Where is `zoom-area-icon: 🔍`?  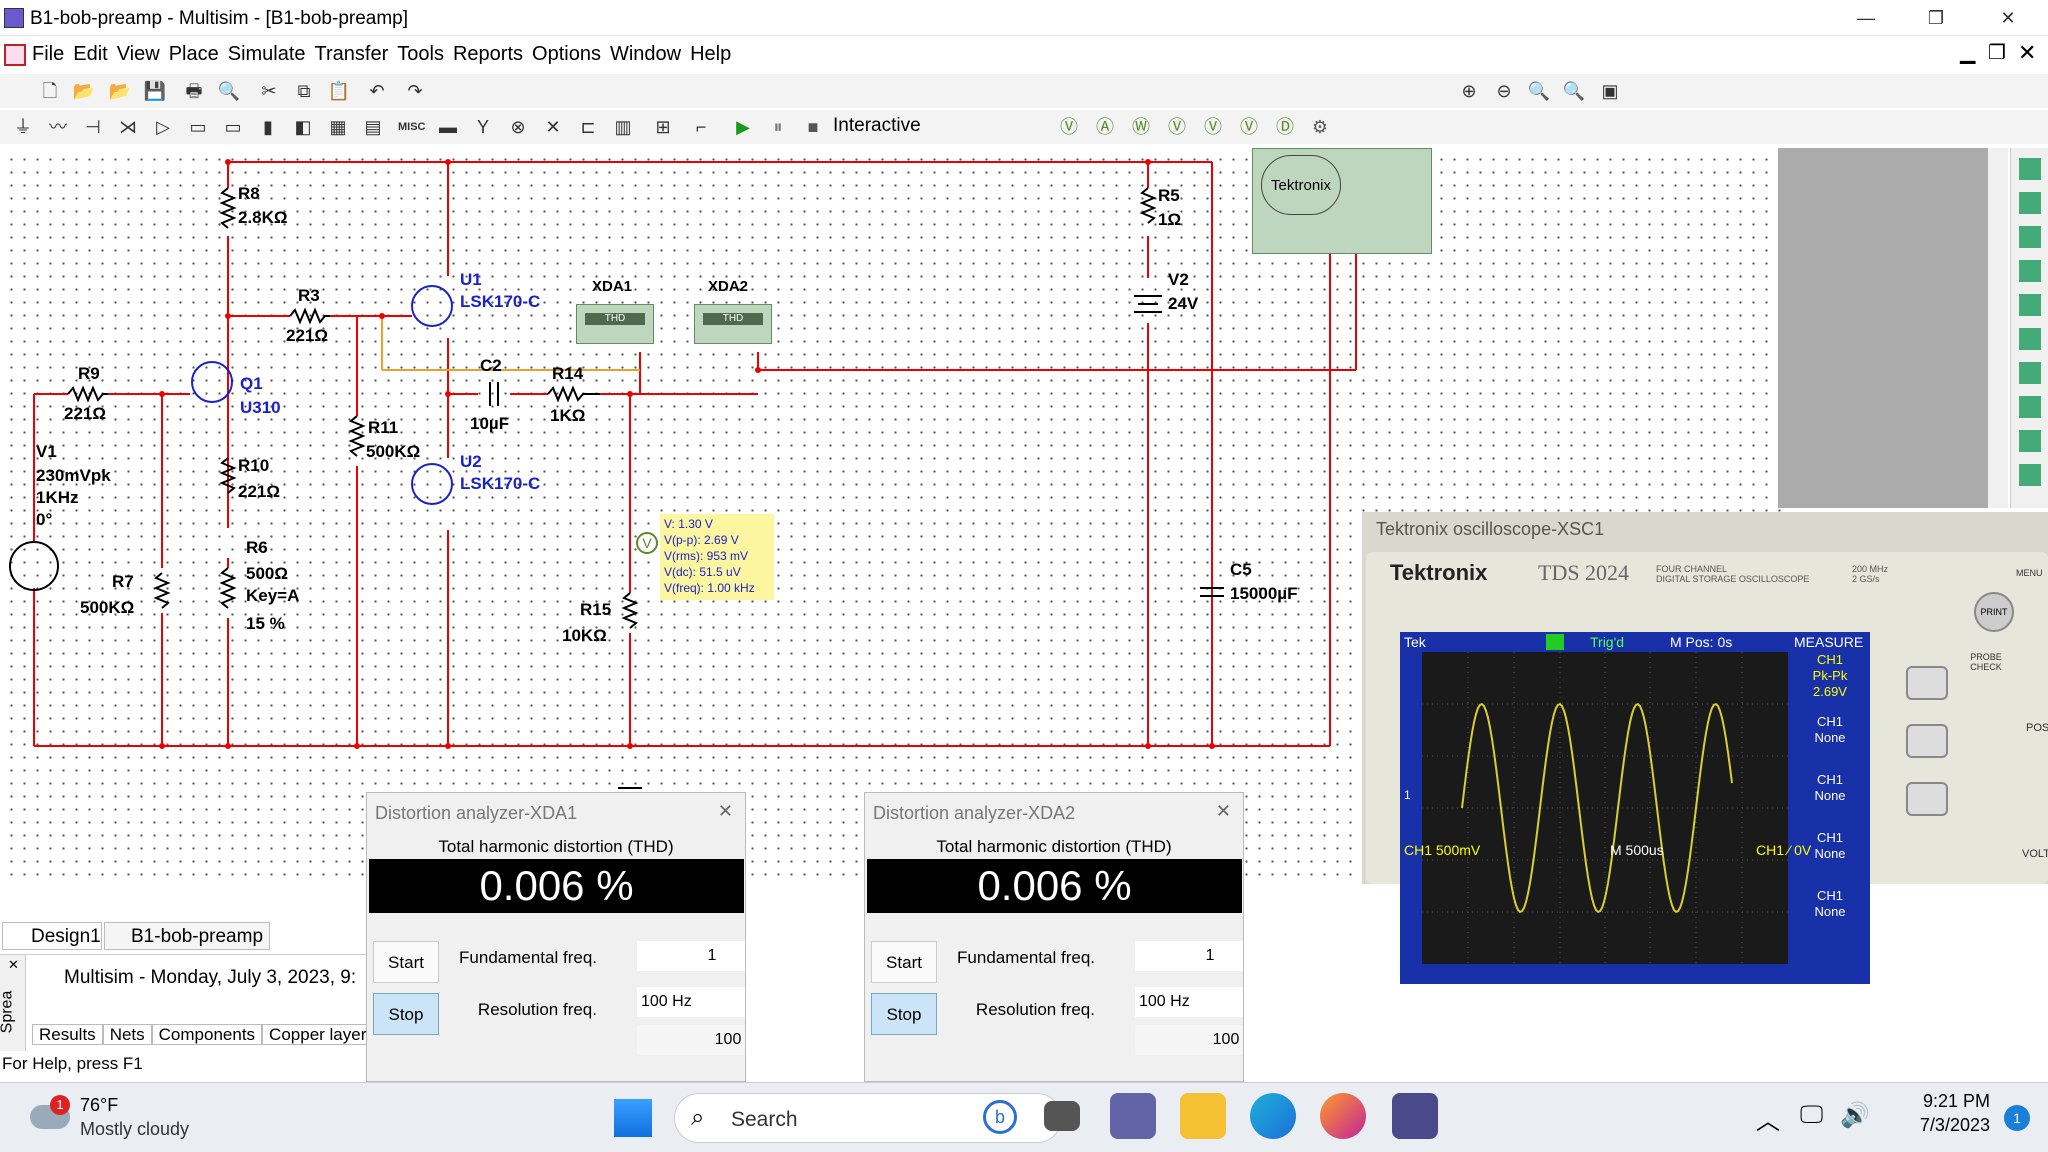 zoom-area-icon: 🔍 is located at coordinates (1539, 91).